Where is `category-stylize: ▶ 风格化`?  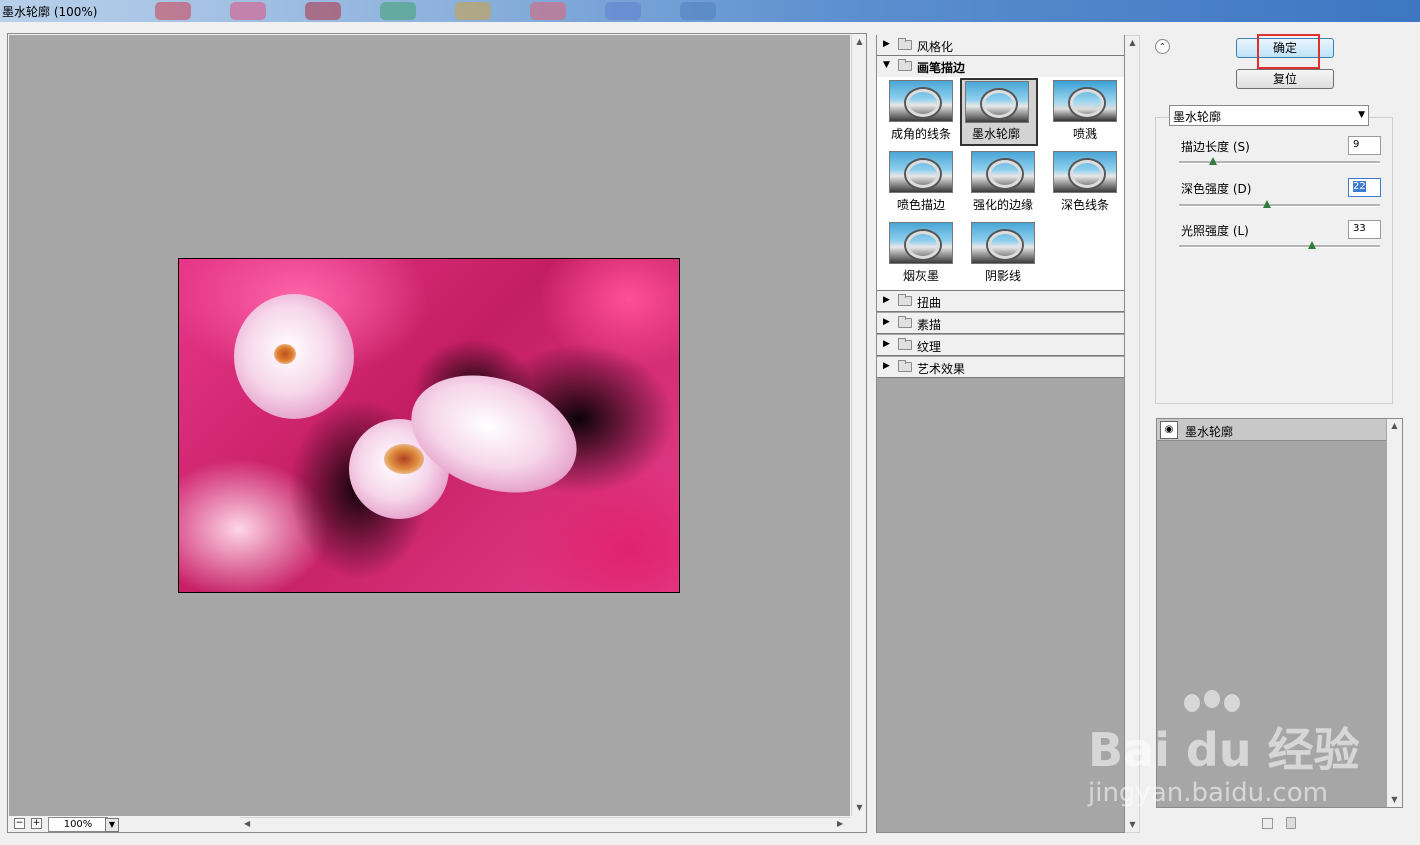
category-stylize: ▶ 风格化 is located at coordinates (1000, 45).